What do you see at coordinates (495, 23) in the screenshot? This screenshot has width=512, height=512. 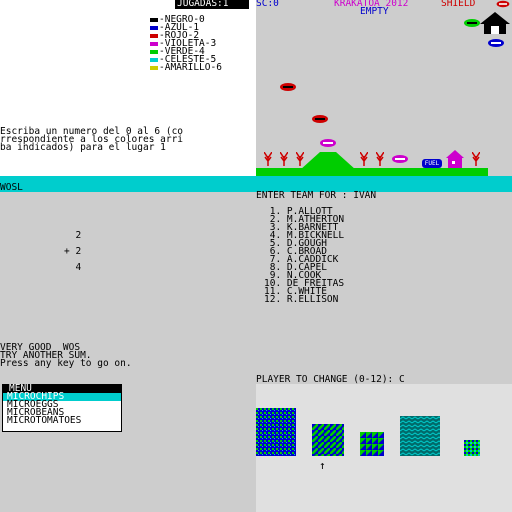 I see `base-icon` at bounding box center [495, 23].